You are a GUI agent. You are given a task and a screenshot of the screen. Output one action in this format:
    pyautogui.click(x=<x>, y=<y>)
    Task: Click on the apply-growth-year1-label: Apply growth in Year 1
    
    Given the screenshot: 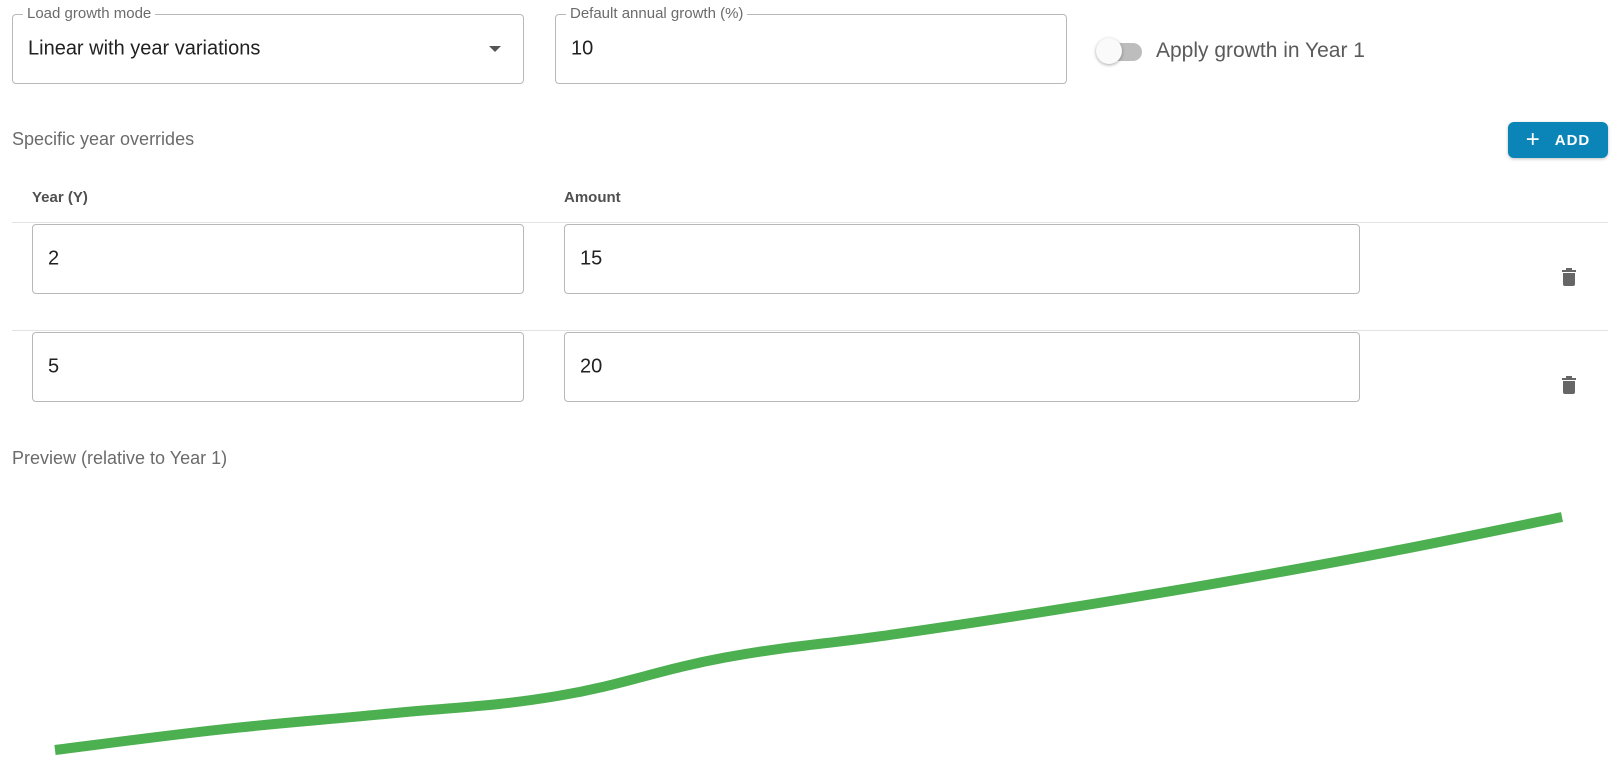 What is the action you would take?
    pyautogui.click(x=1260, y=50)
    